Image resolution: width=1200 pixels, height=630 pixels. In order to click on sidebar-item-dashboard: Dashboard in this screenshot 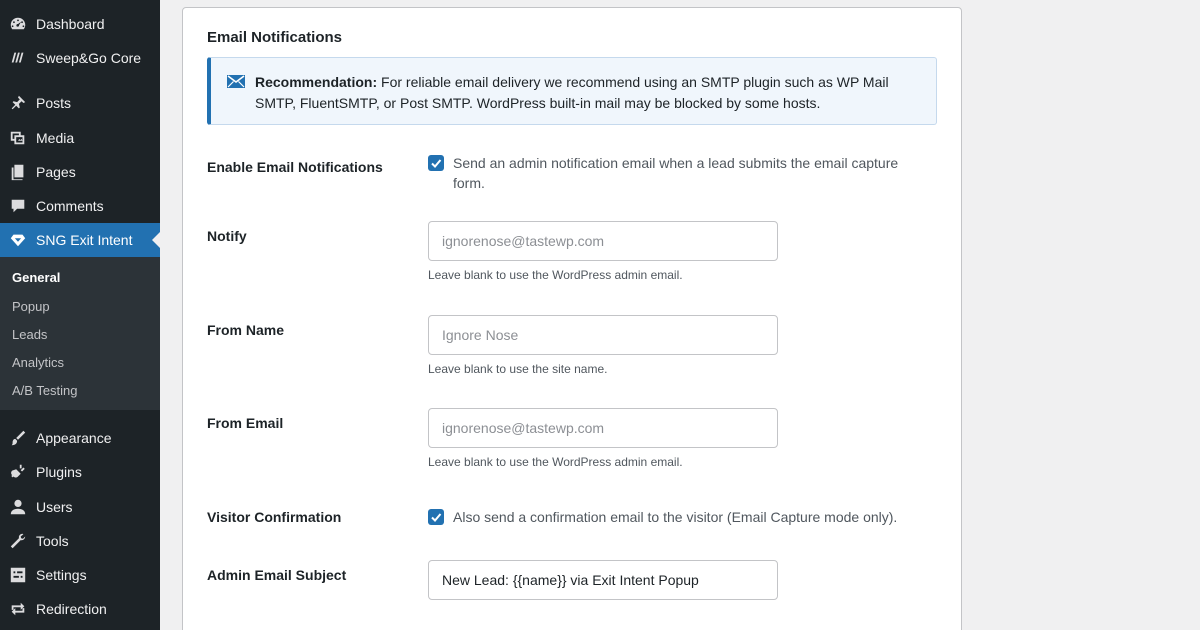, I will do `click(80, 24)`.